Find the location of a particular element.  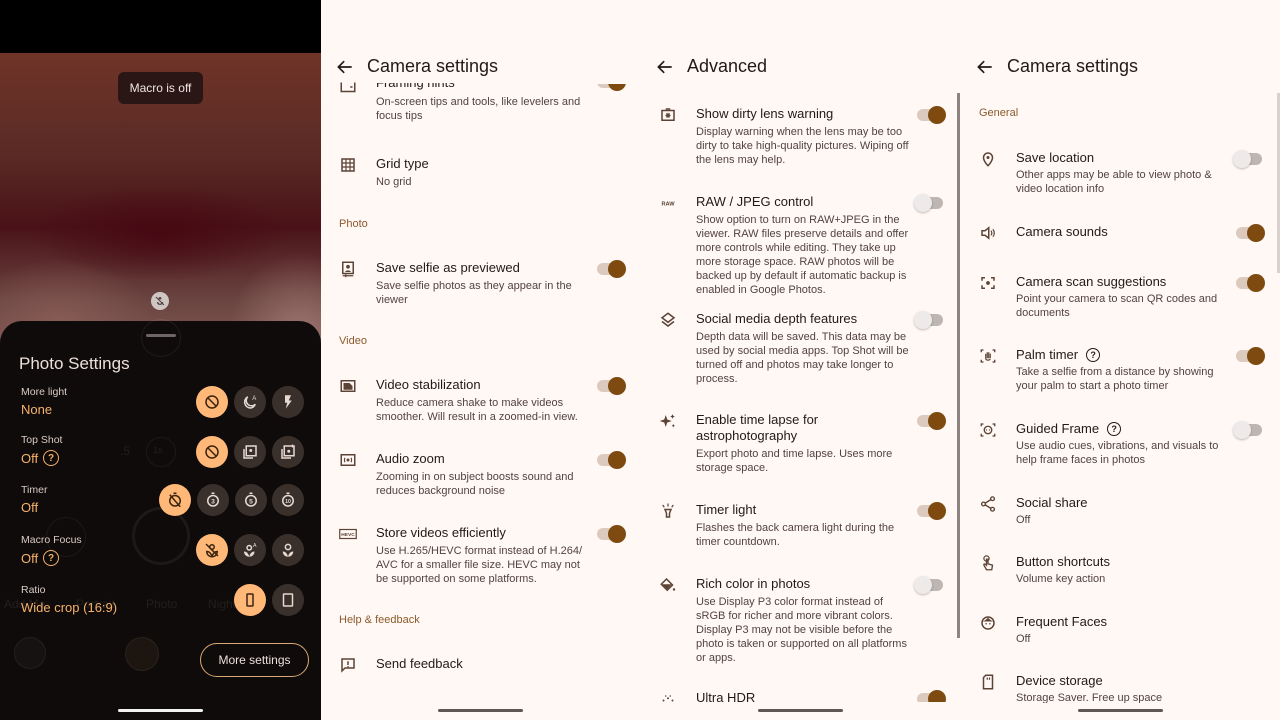

guided-frame-title: Guided Frame? is located at coordinates (1123, 429).